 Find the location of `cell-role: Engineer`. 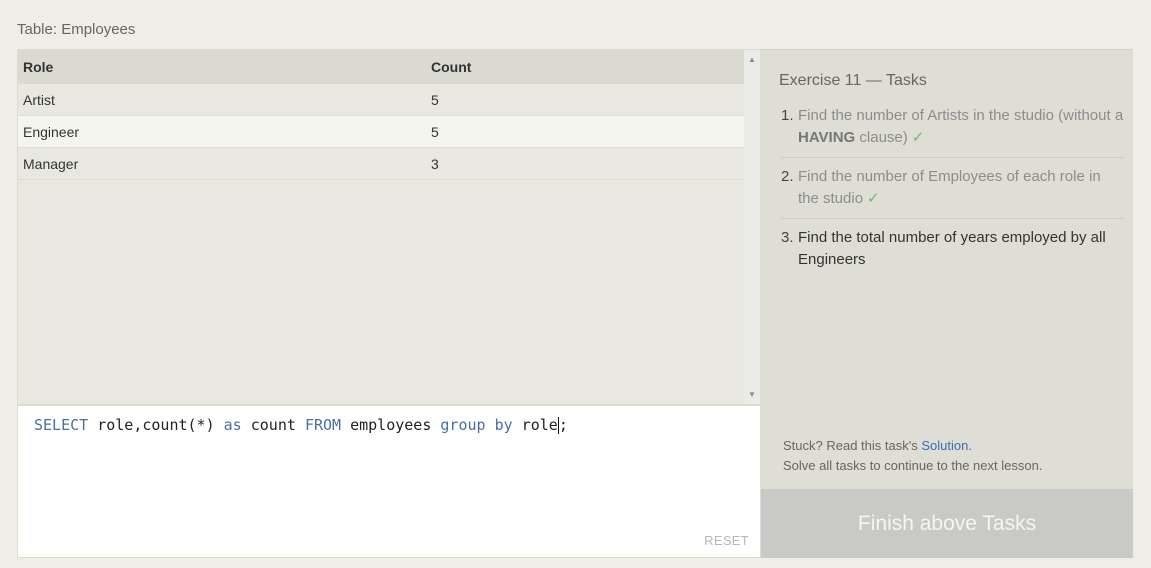

cell-role: Engineer is located at coordinates (222, 131).